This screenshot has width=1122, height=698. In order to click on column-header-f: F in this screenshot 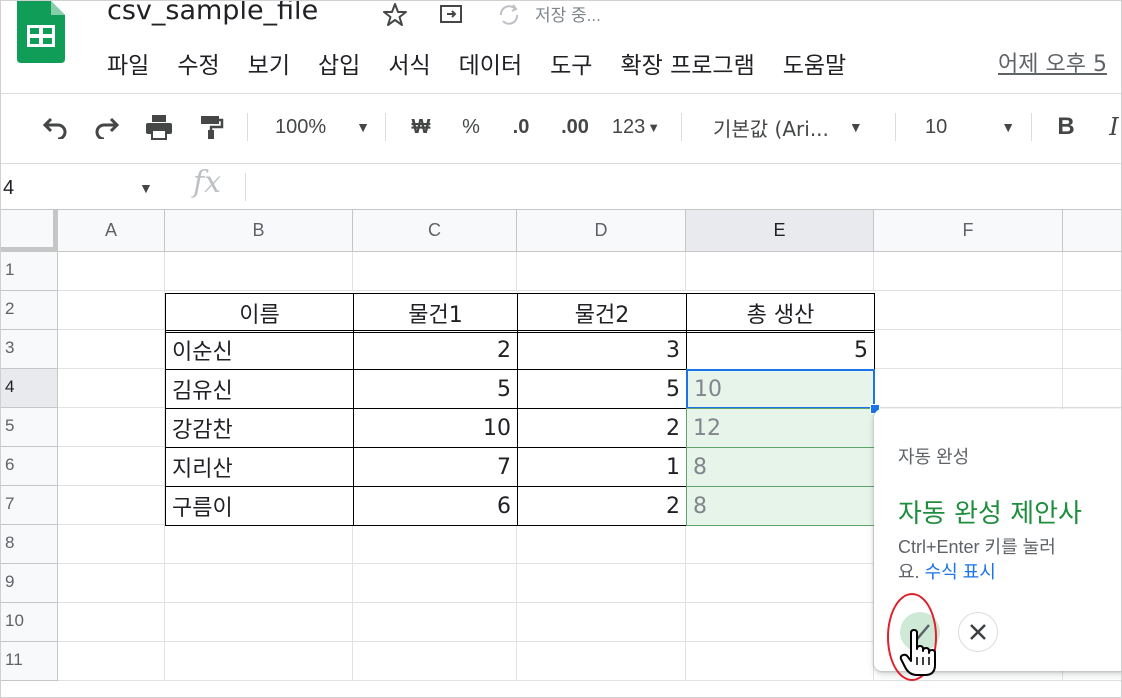, I will do `click(968, 231)`.